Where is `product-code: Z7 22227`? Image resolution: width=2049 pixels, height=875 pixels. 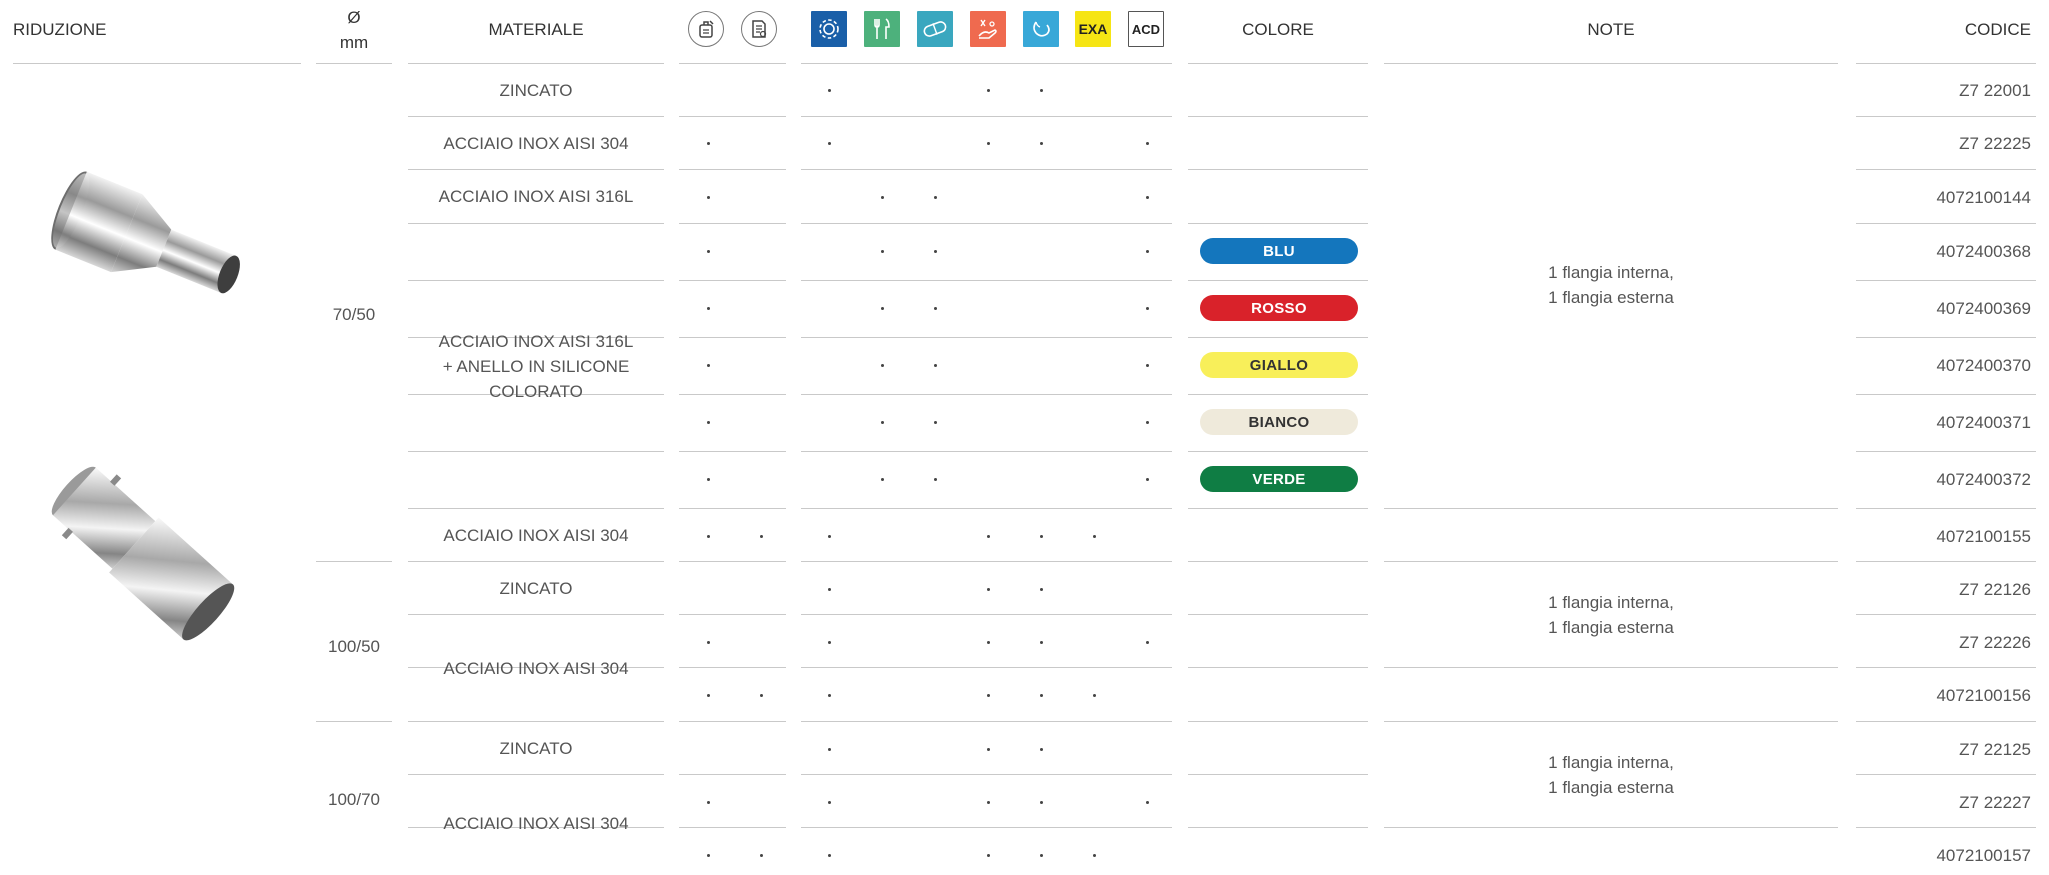 product-code: Z7 22227 is located at coordinates (1995, 802).